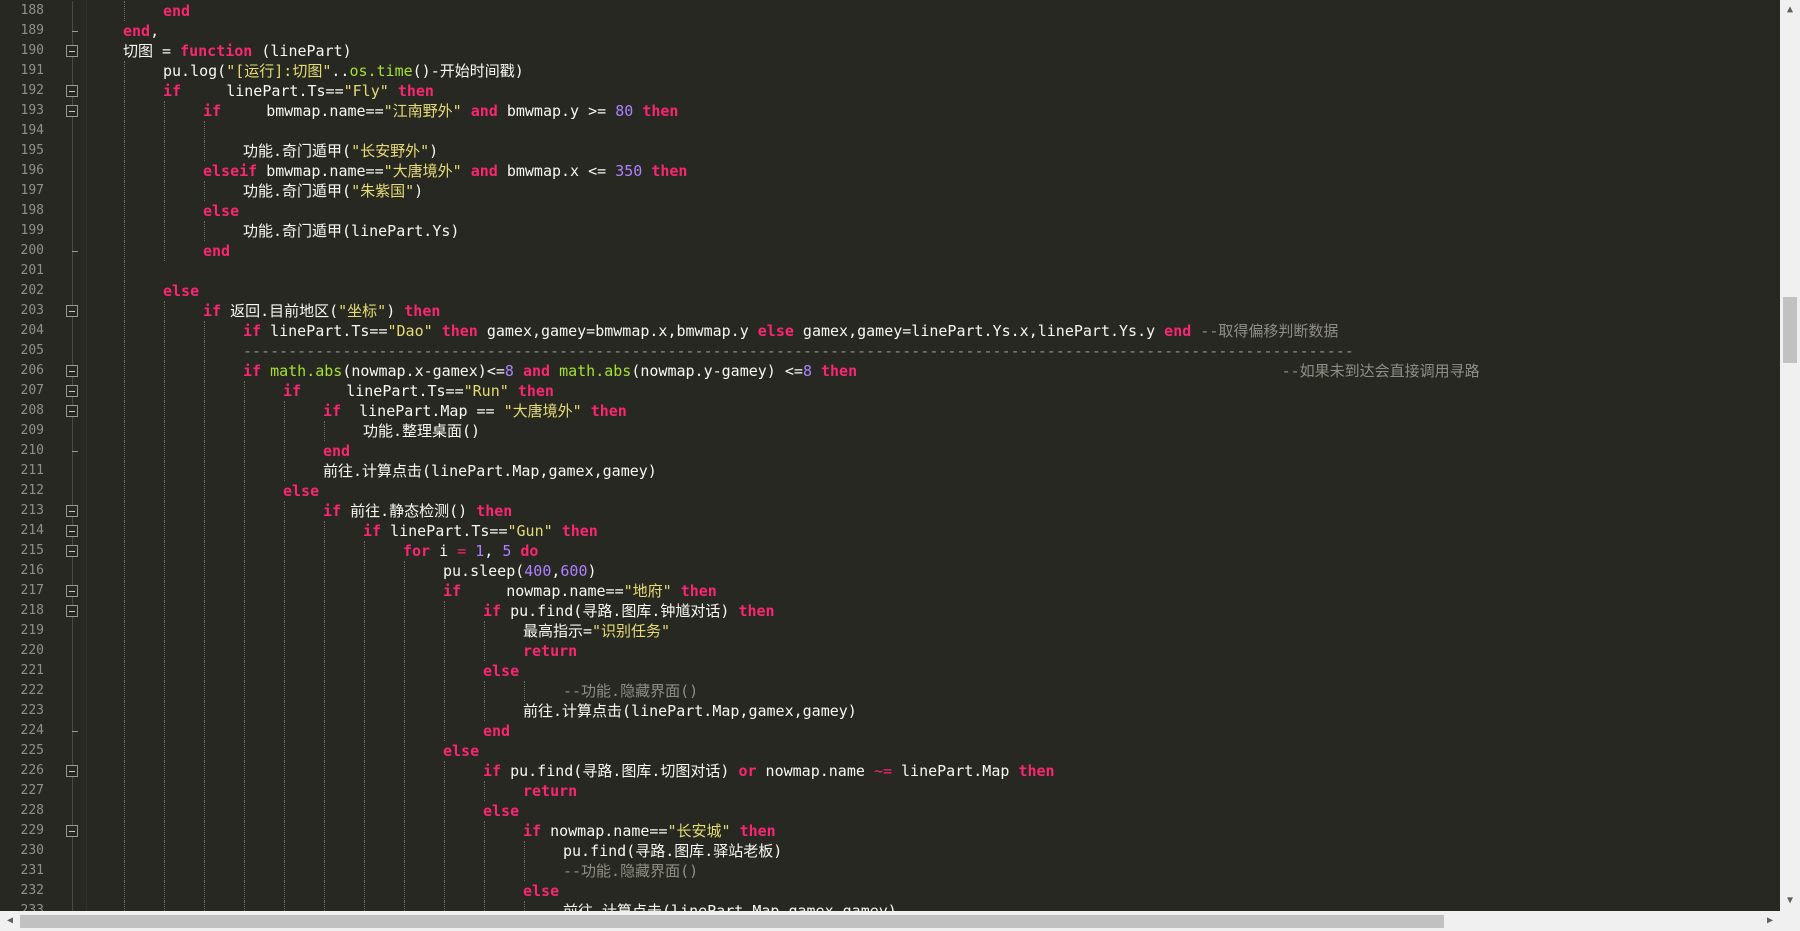 The image size is (1800, 931). What do you see at coordinates (340, 151) in the screenshot?
I see `code-line: 功能.奇门遁甲("长安野外")` at bounding box center [340, 151].